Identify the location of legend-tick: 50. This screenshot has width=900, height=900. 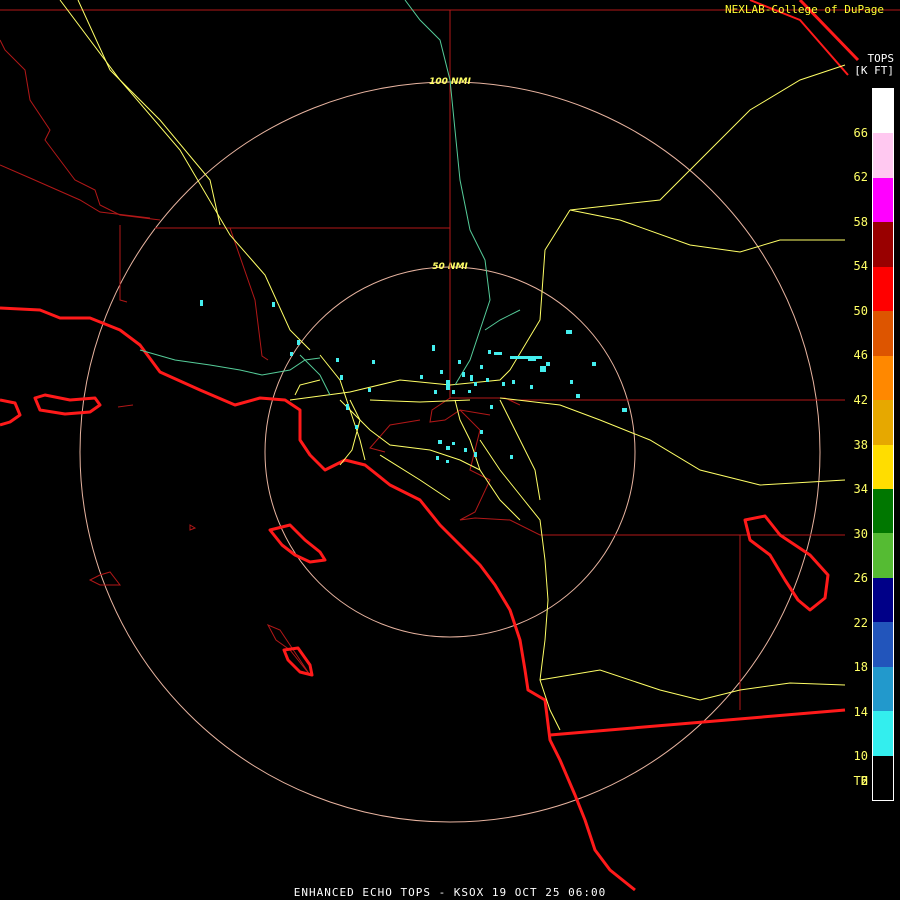
(860, 310).